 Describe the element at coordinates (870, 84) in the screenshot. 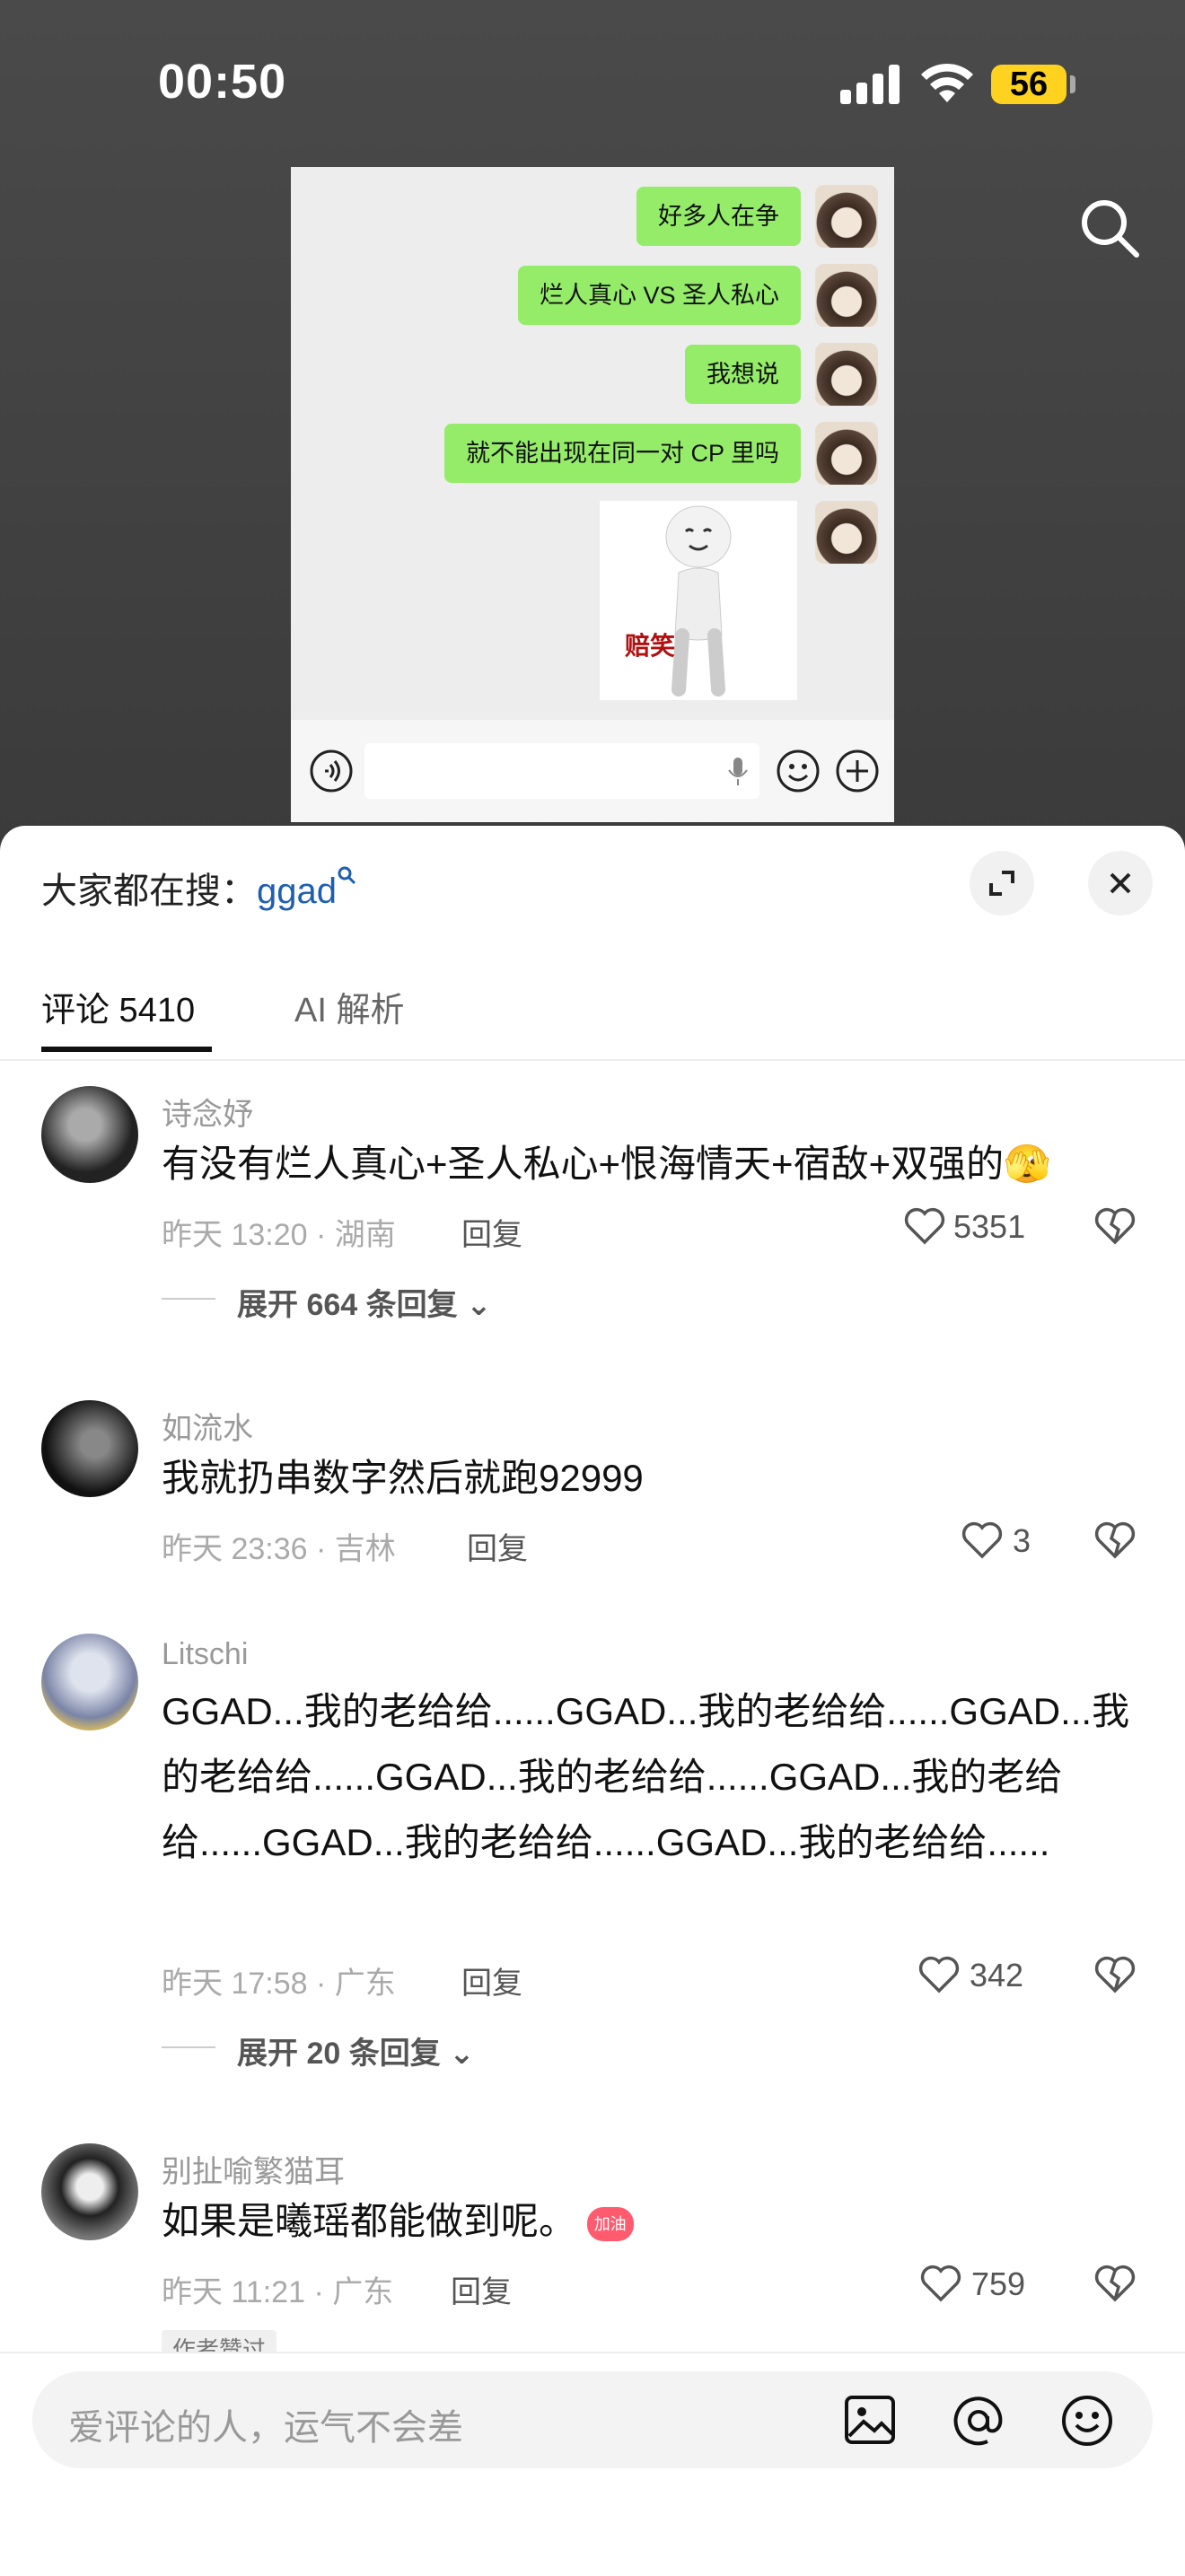

I see `signal-icon` at that location.